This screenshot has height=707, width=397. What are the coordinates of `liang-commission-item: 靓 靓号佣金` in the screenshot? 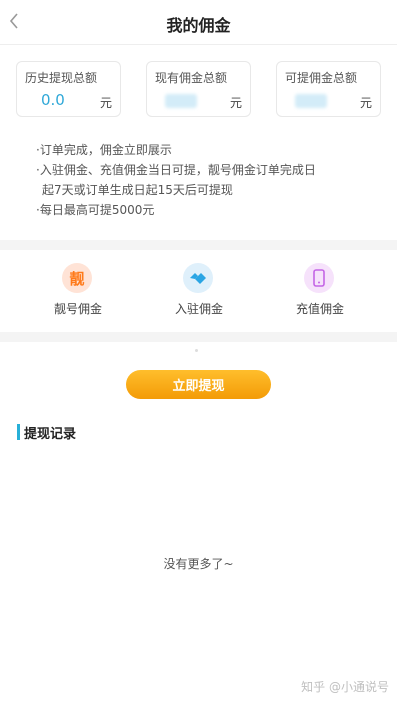 It's located at (78, 291).